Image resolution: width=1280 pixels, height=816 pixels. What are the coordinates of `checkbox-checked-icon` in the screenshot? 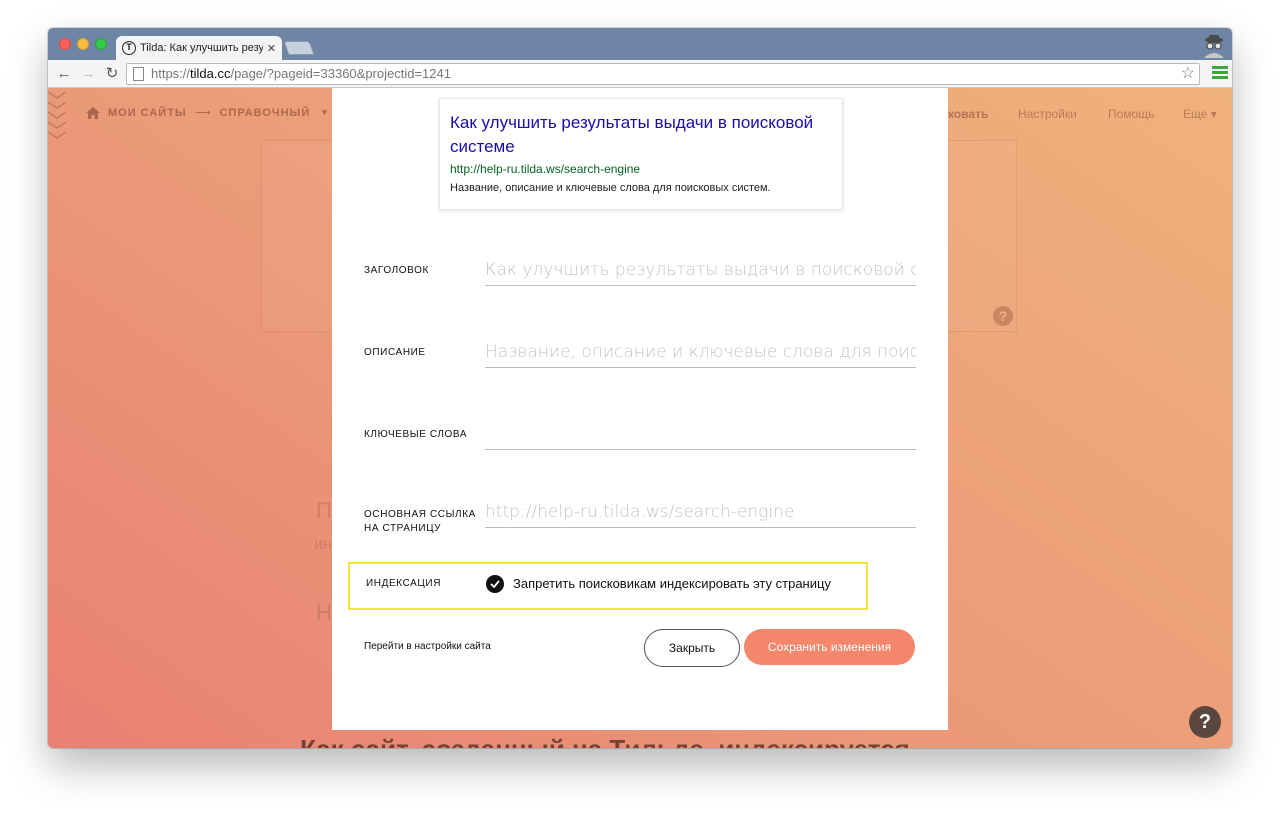 It's located at (495, 584).